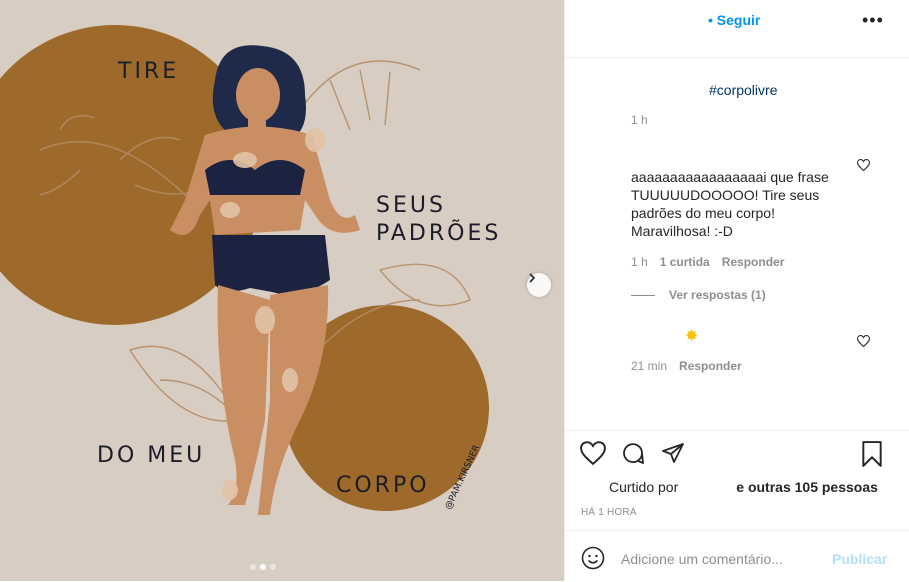 The image size is (909, 582). I want to click on comment-meta: 21 min Responder, so click(686, 366).